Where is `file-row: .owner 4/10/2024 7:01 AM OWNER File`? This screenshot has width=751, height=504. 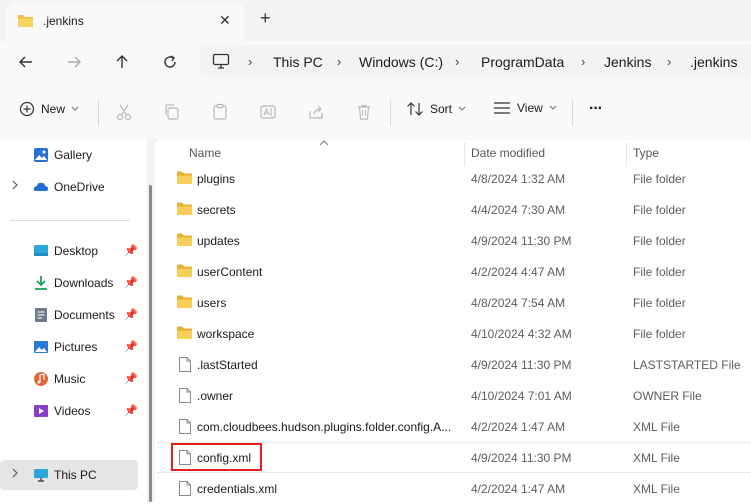 file-row: .owner 4/10/2024 7:01 AM OWNER File is located at coordinates (454, 395).